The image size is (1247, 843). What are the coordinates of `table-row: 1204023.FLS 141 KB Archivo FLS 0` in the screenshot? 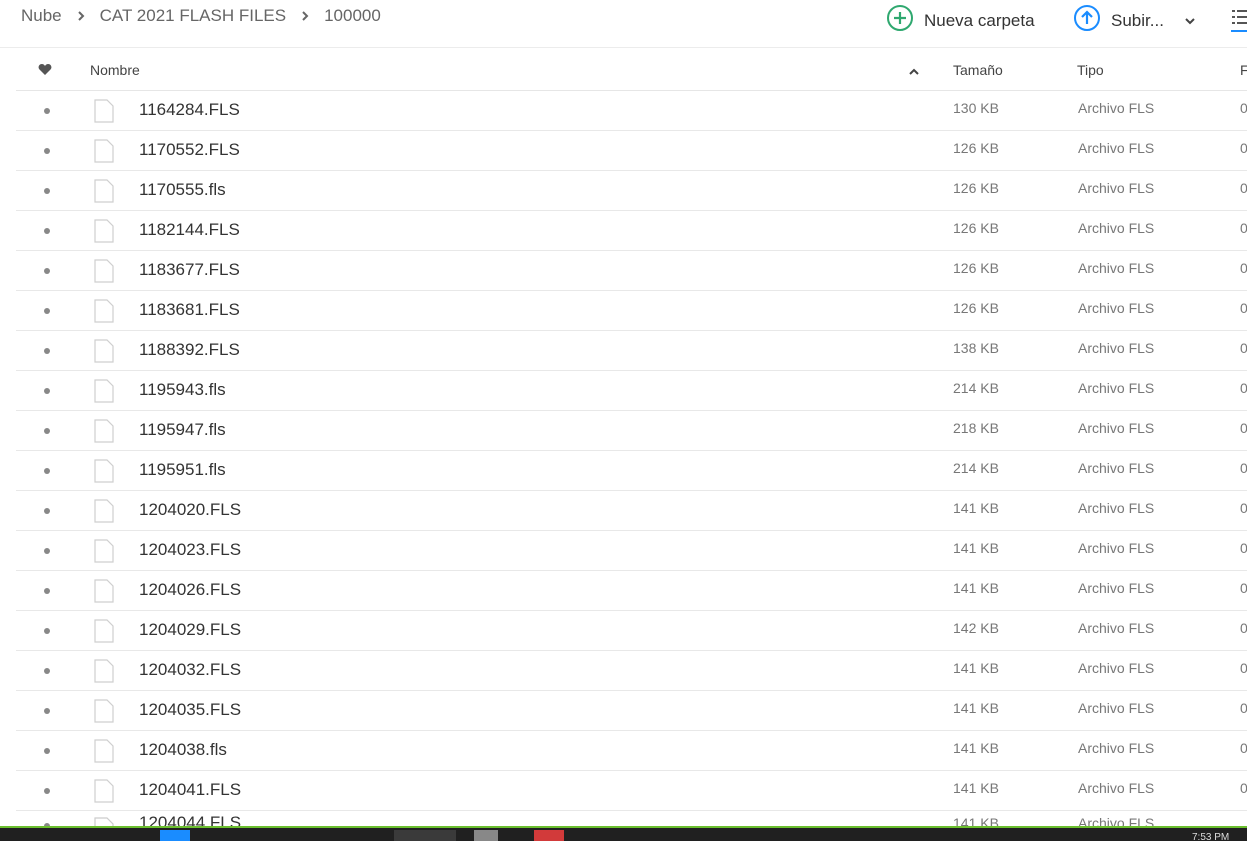 It's located at (631, 551).